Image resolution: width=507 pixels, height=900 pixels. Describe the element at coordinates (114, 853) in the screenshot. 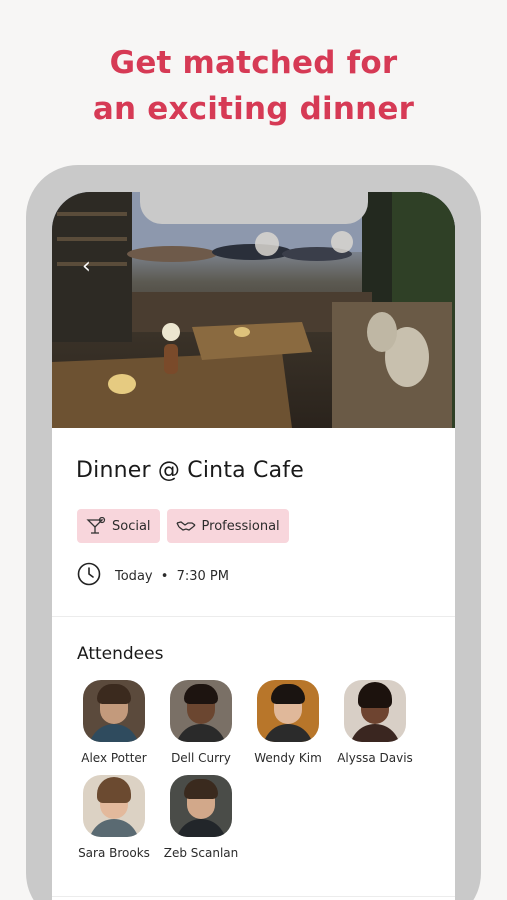

I see `attendee-name: Sara Brooks` at that location.